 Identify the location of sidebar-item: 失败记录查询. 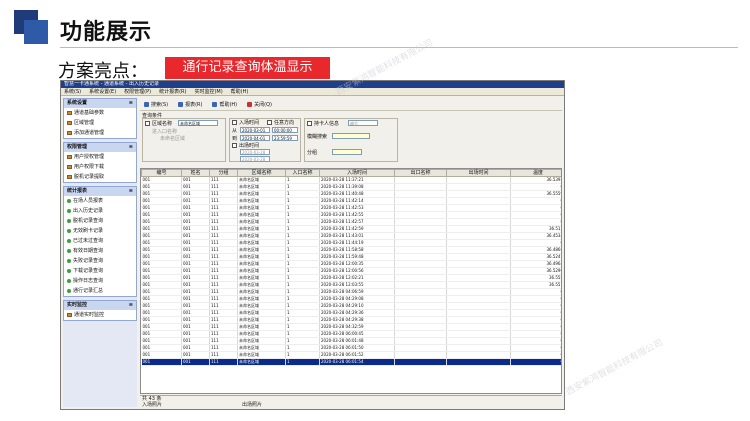
(100, 261).